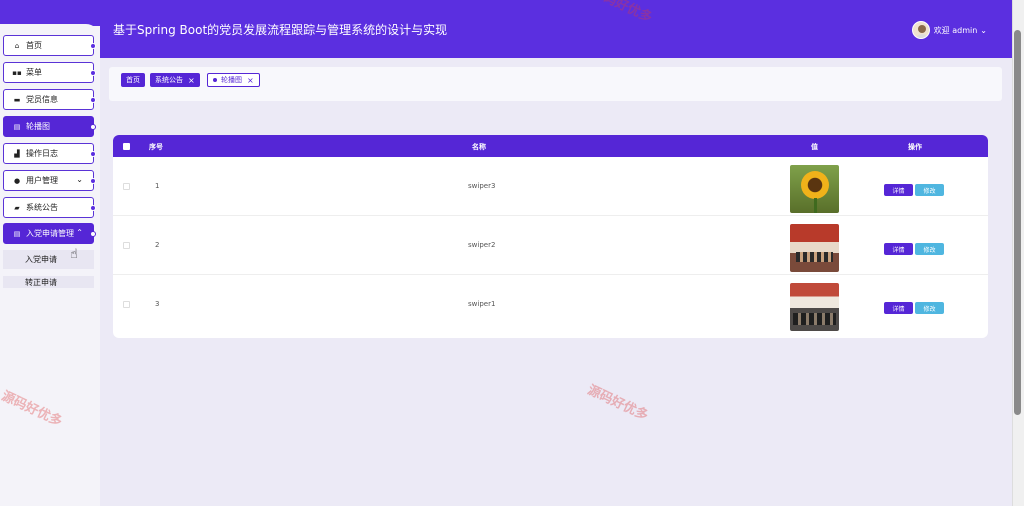  I want to click on sidebar-subitem-join-application: 入党申请, so click(48, 259).